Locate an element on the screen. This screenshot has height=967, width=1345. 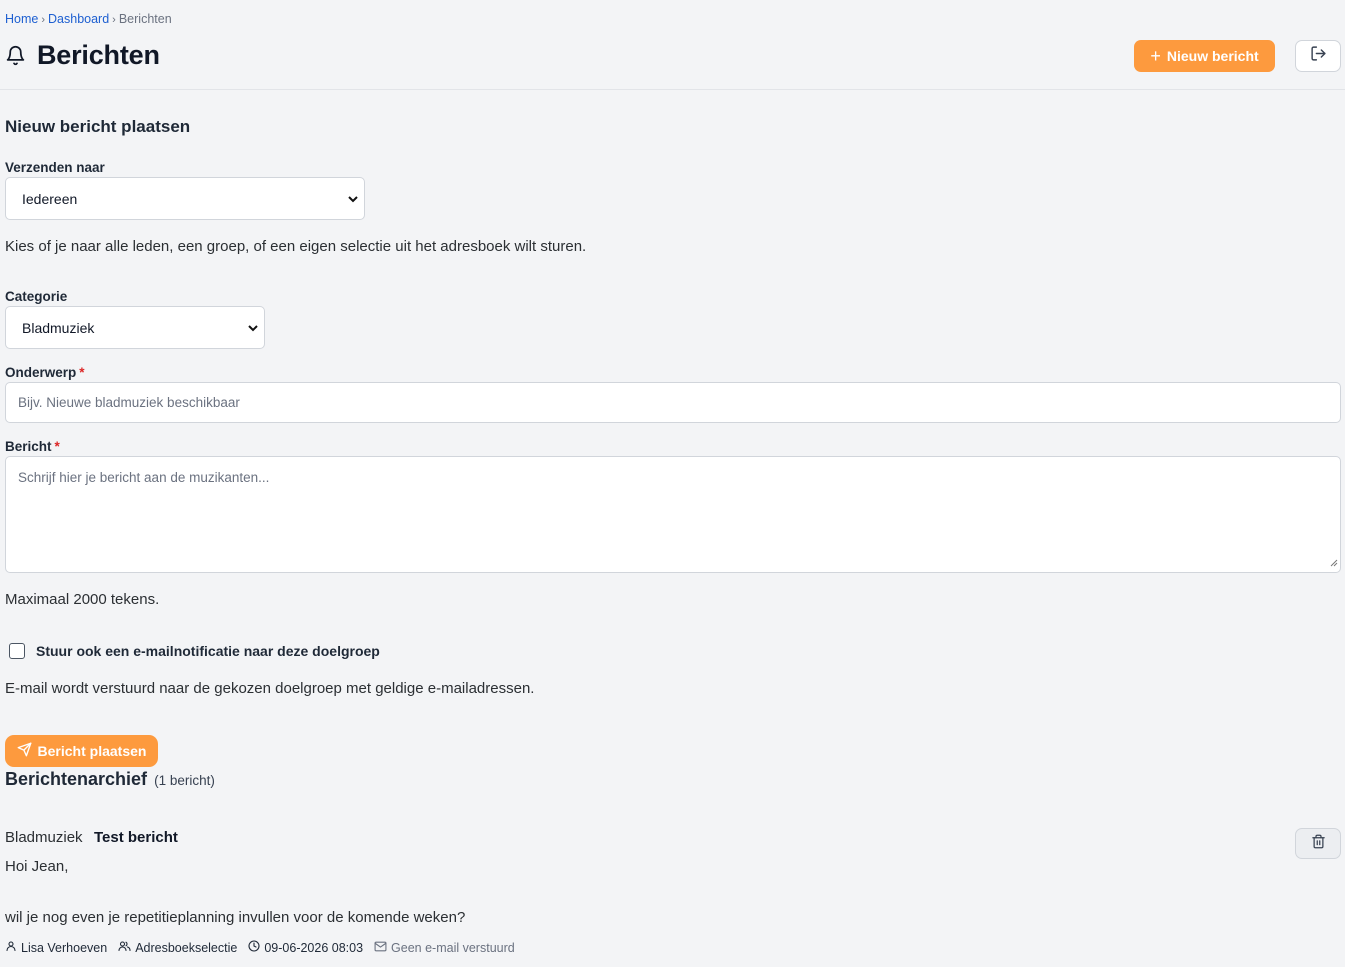
breadcrumb: Home › Dashboard › Berichten is located at coordinates (88, 19).